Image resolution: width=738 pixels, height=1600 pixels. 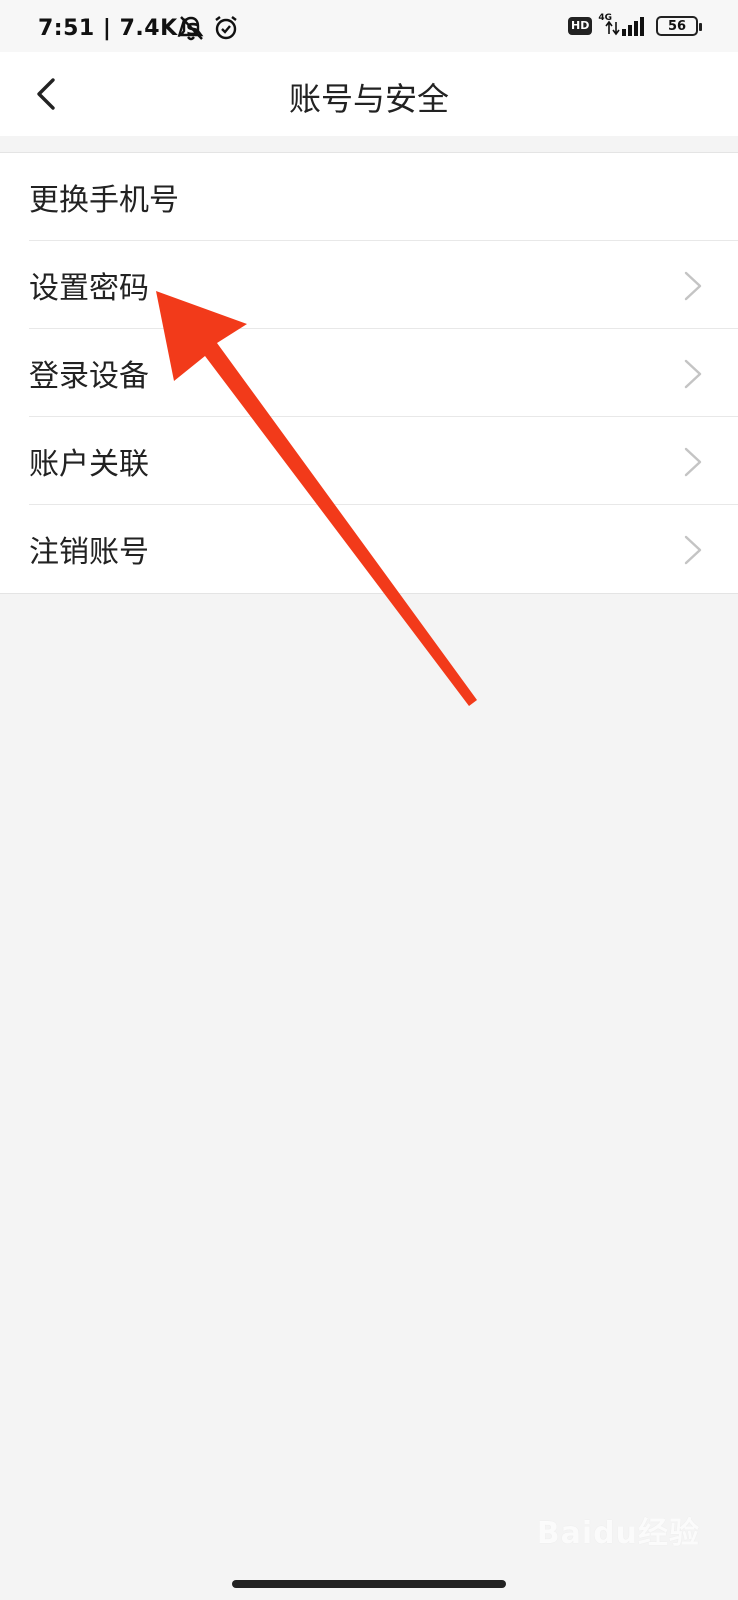 What do you see at coordinates (369, 1584) in the screenshot?
I see `home-indicator` at bounding box center [369, 1584].